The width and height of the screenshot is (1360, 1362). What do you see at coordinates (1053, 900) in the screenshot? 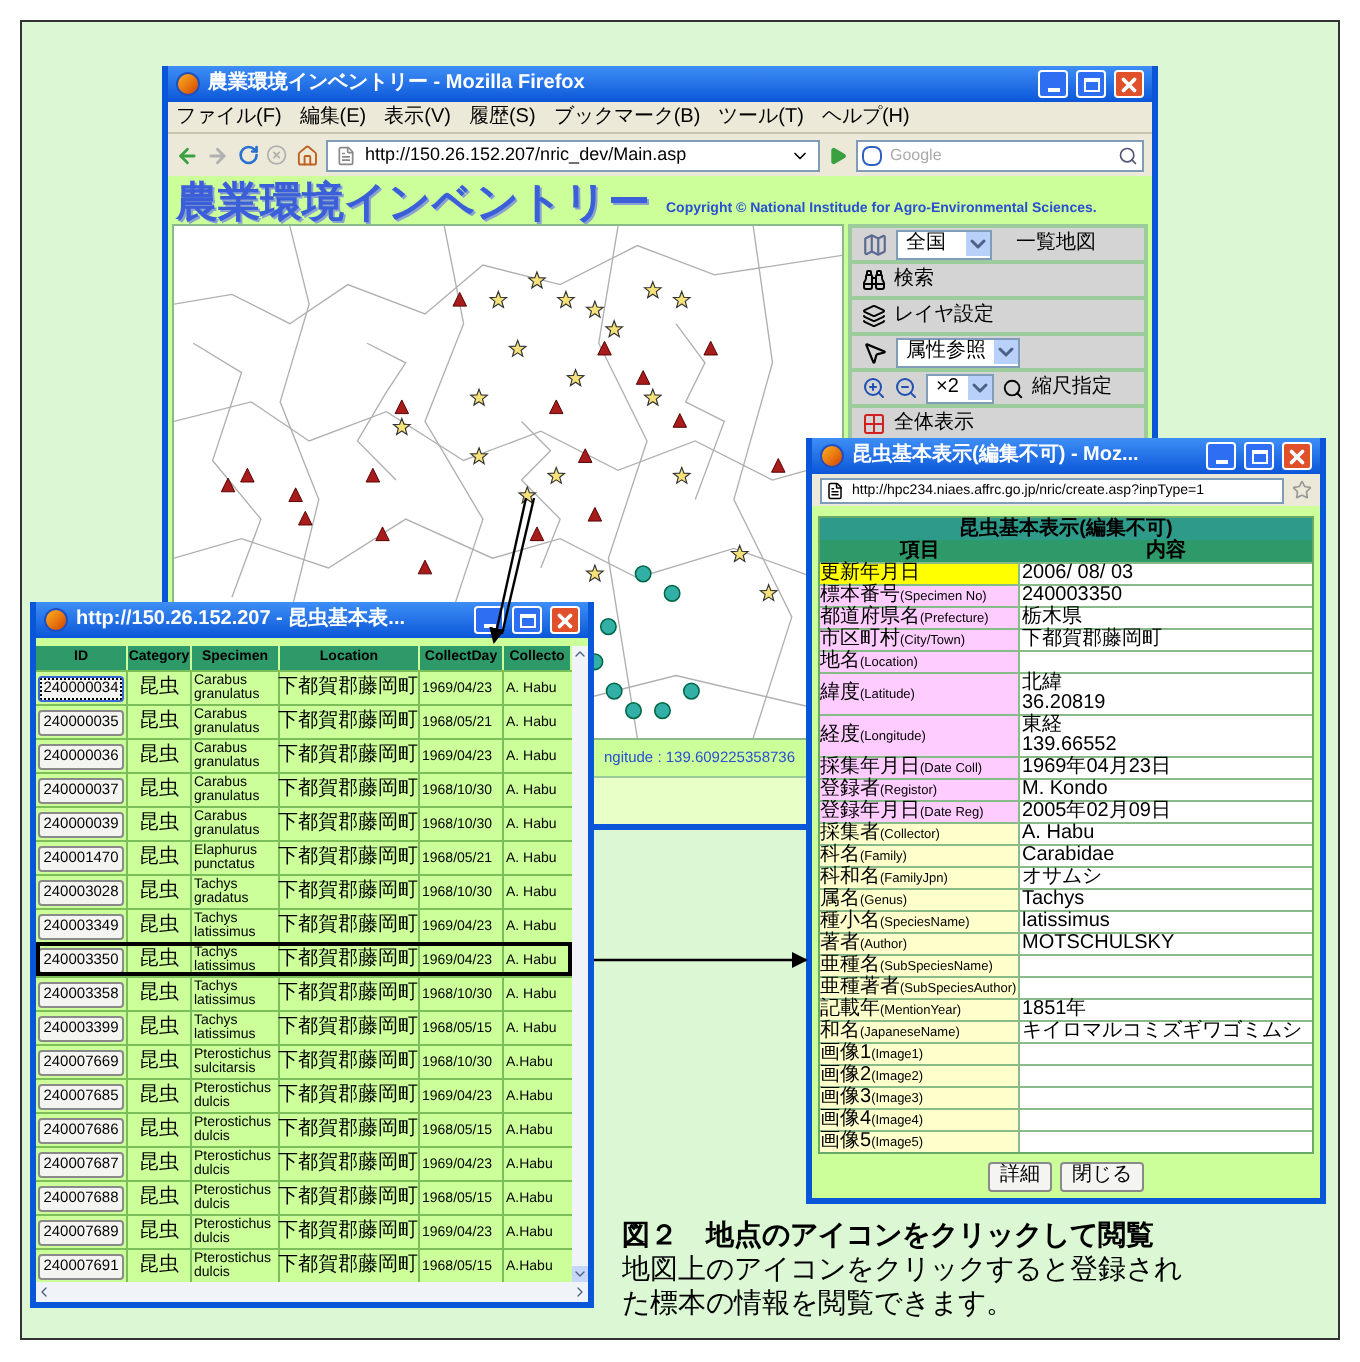
I see `field-value: Tachys` at bounding box center [1053, 900].